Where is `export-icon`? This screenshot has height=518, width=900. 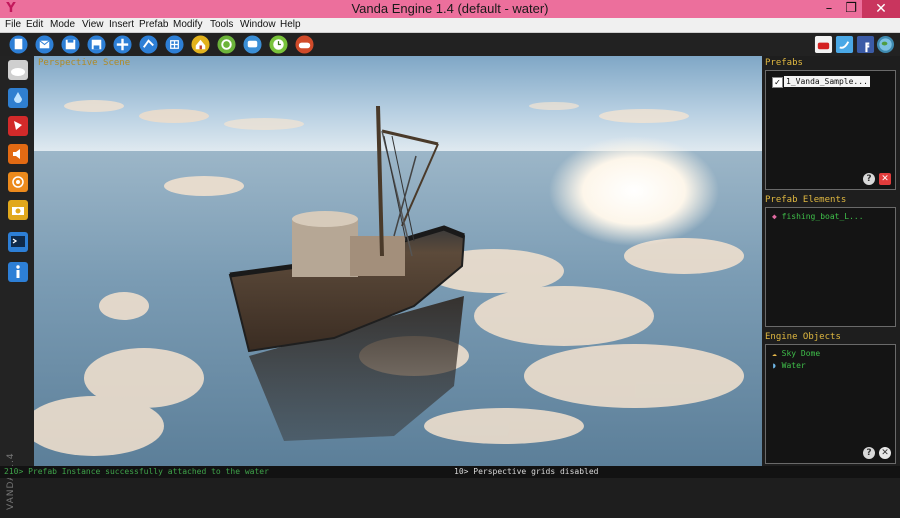 export-icon is located at coordinates (148, 44).